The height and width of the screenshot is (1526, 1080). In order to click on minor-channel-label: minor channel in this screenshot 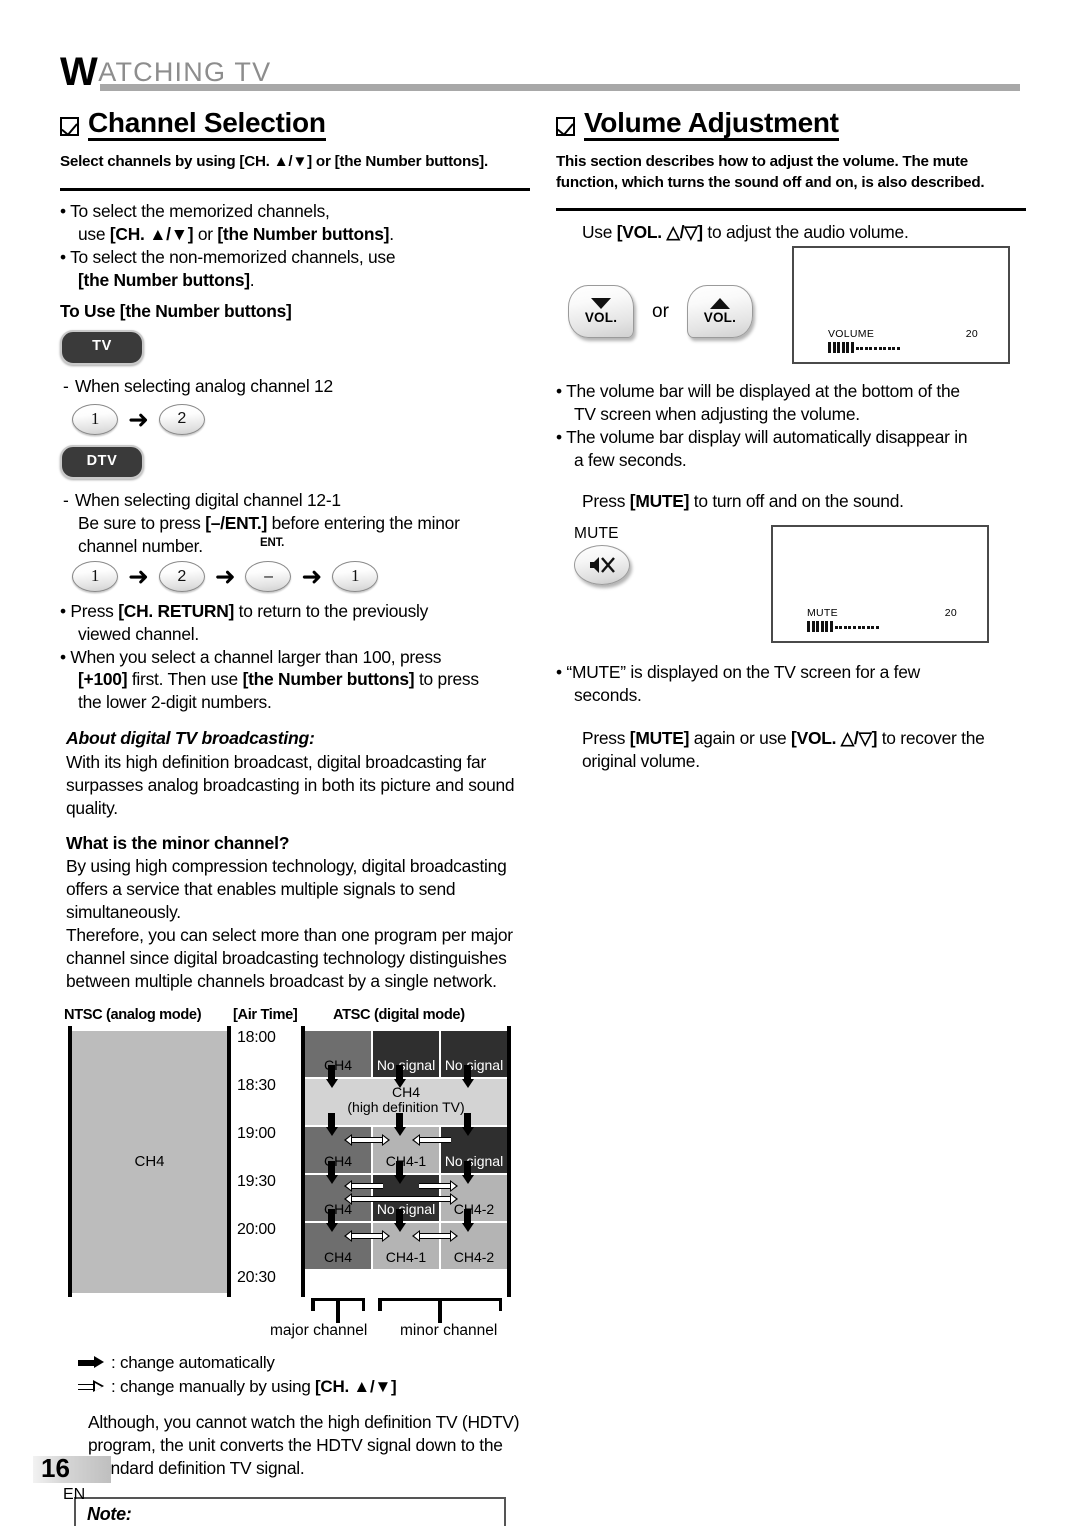, I will do `click(449, 1330)`.